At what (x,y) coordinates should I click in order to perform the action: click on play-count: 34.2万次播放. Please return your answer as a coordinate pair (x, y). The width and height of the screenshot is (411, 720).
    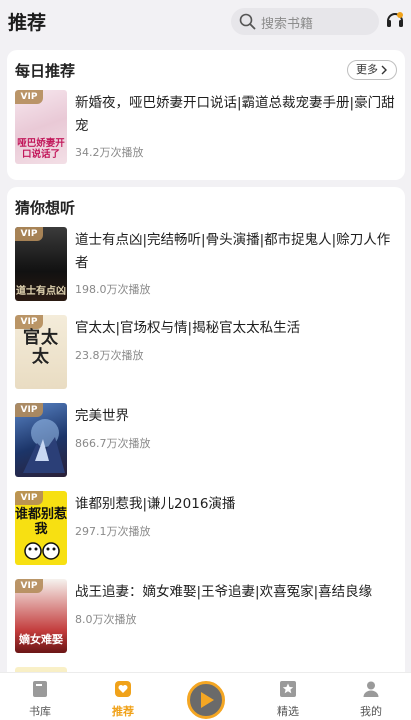
    Looking at the image, I should click on (109, 152).